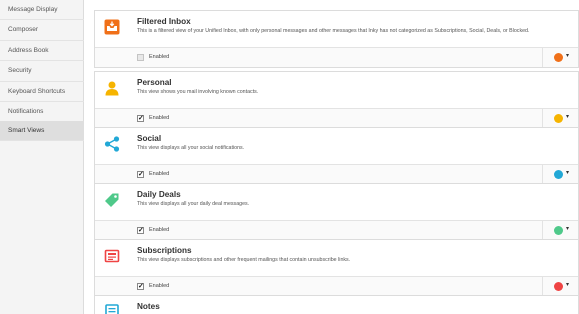 The height and width of the screenshot is (314, 579). I want to click on view-title: Filtered Inbox, so click(164, 21).